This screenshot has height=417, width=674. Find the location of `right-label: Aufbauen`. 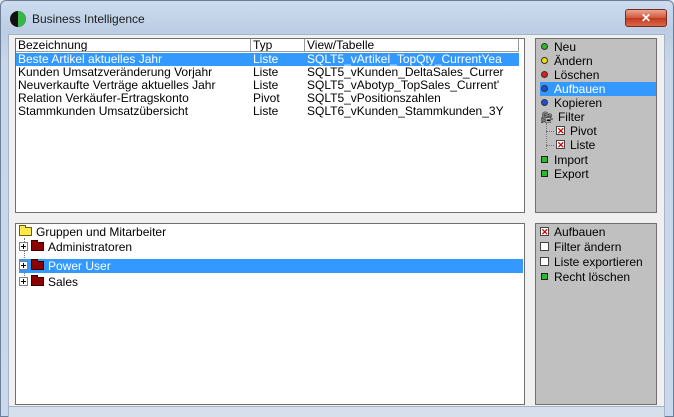

right-label: Aufbauen is located at coordinates (580, 232).